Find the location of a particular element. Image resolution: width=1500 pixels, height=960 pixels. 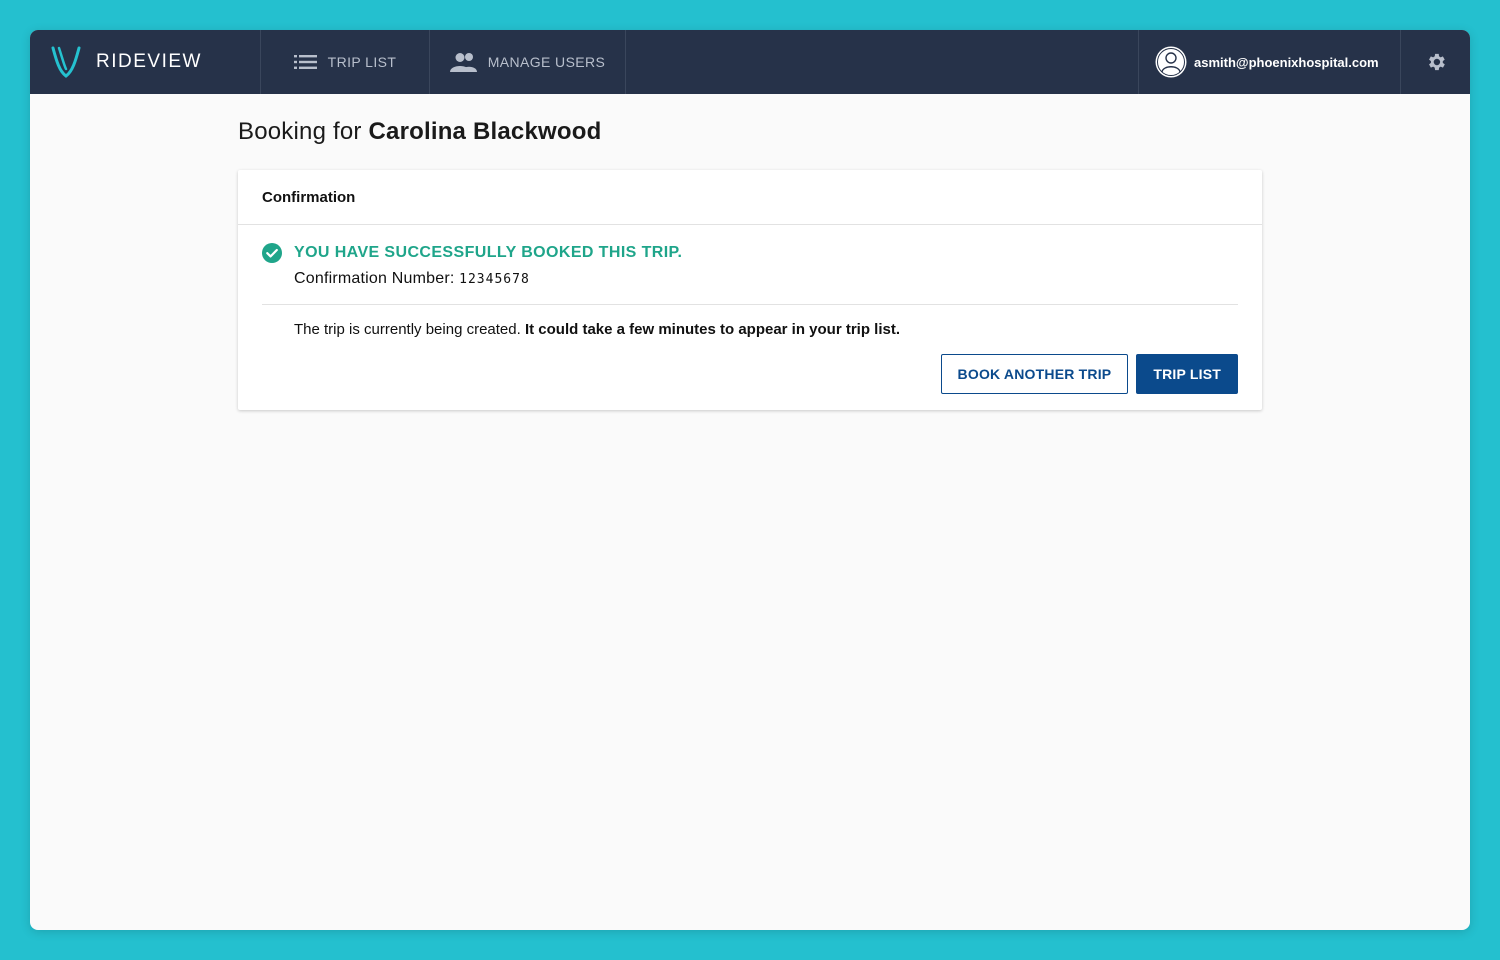

nav-manage-users-label: MANAGE USERS is located at coordinates (546, 62).